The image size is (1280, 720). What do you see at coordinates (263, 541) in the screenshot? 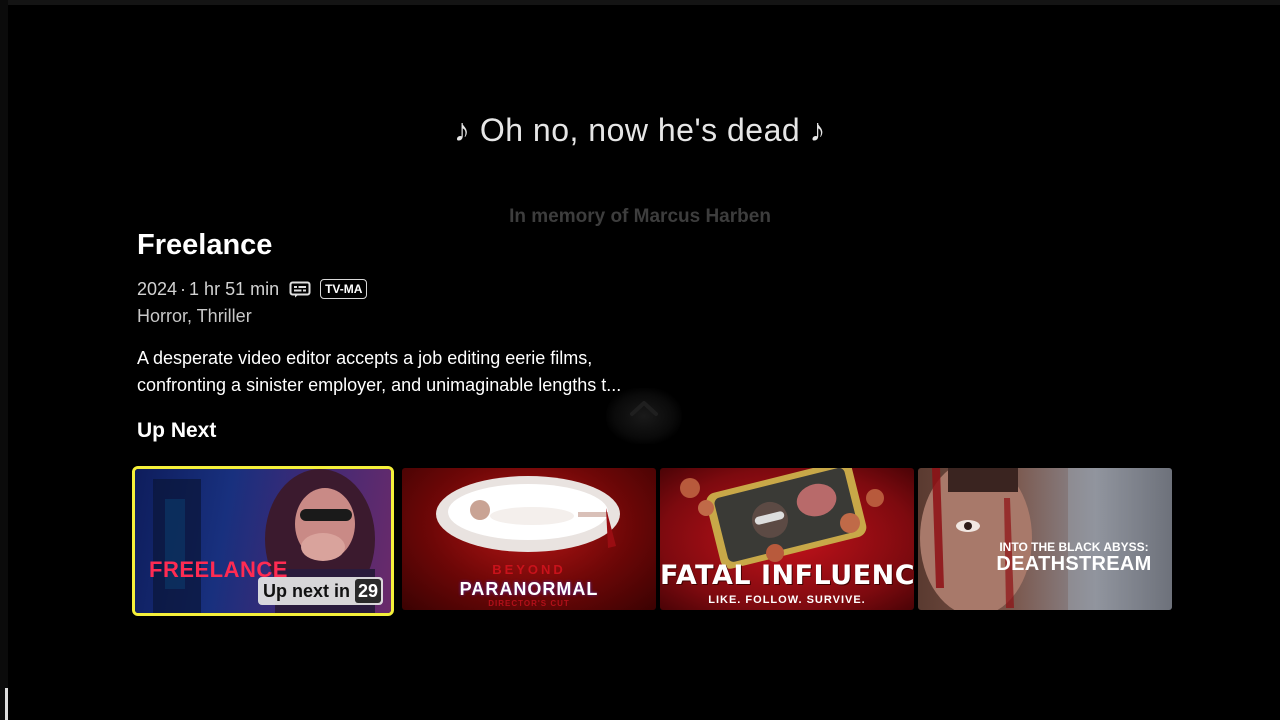
I see `up-next-card-freelance: FREELANCE Up next in 29` at bounding box center [263, 541].